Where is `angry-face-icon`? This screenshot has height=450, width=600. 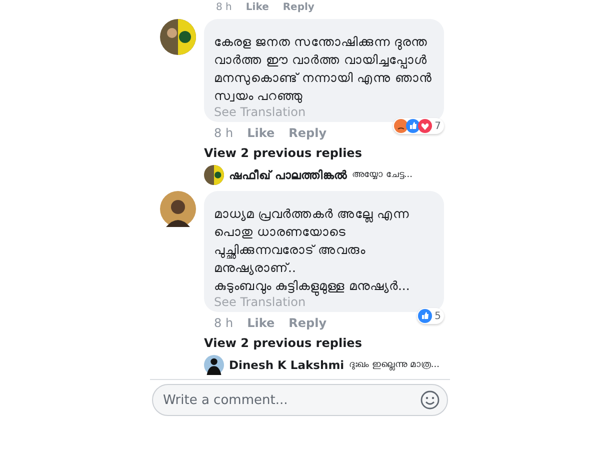 angry-face-icon is located at coordinates (401, 126).